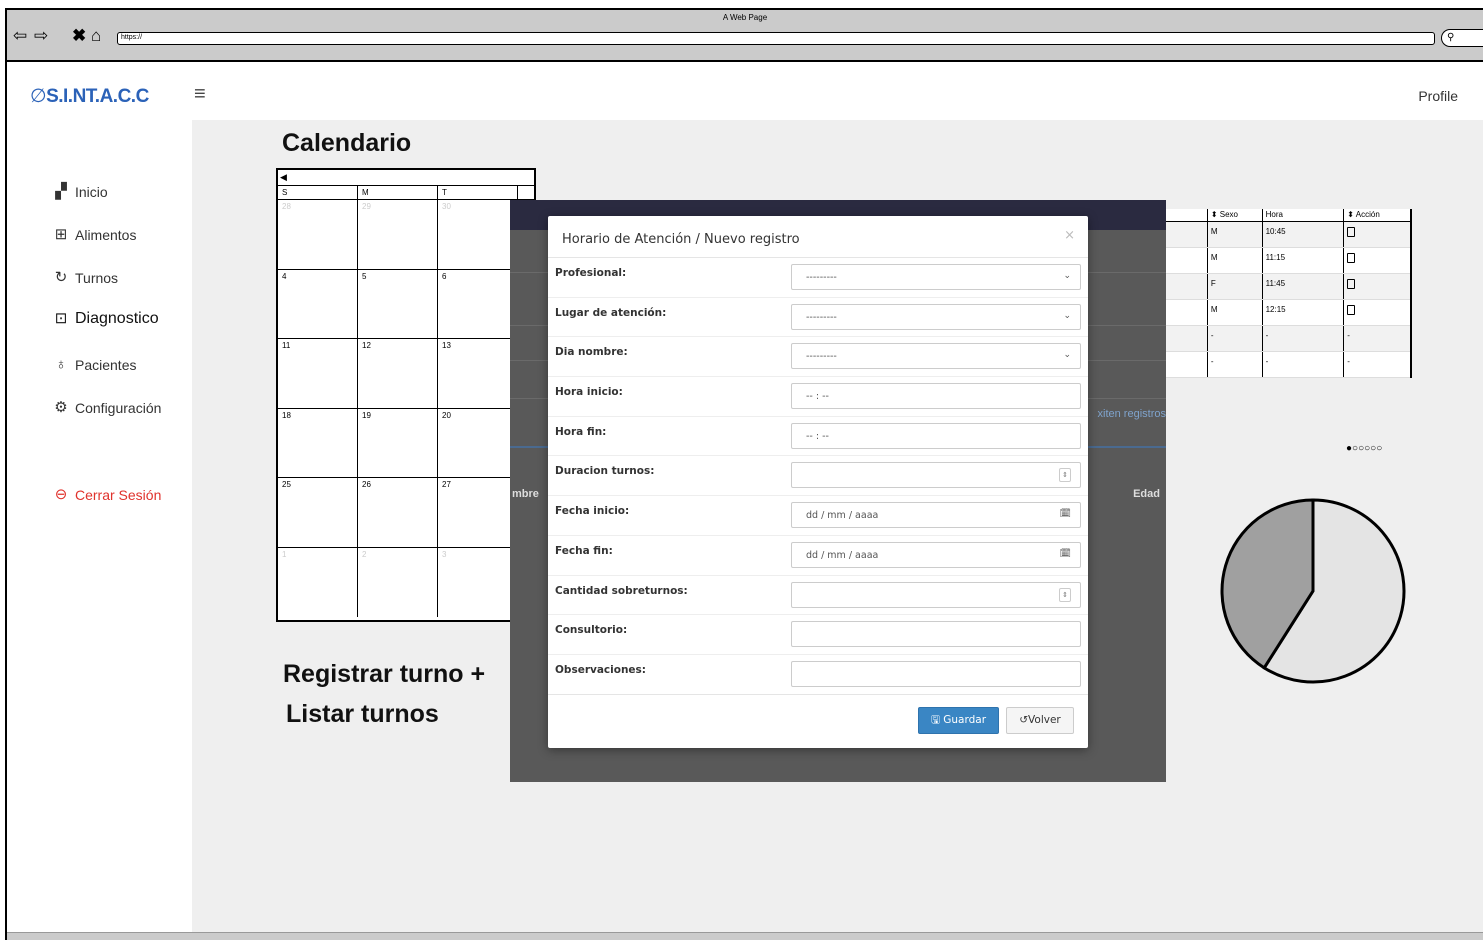 The image size is (1483, 940). I want to click on field-label: Hora inicio:, so click(589, 392).